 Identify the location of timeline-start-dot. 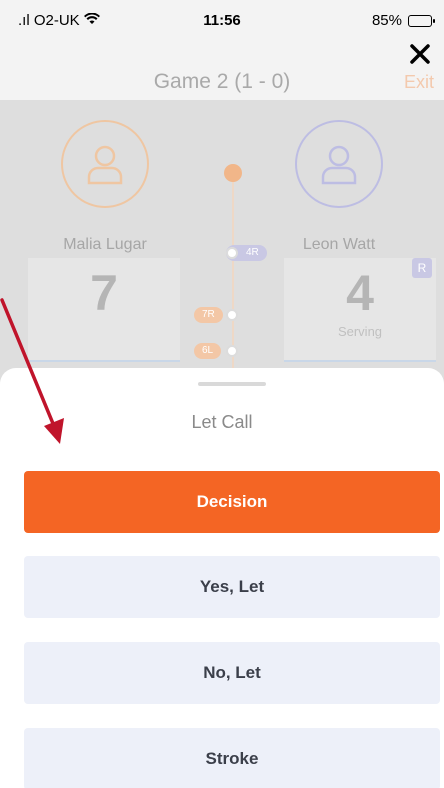
(233, 173).